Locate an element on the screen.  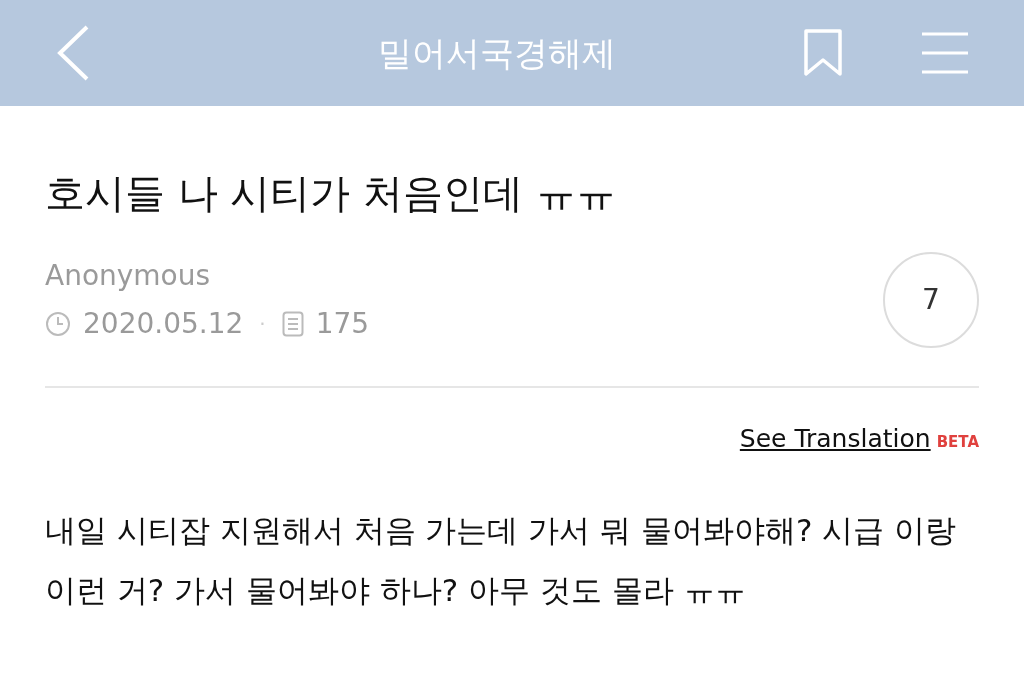
menu-icon is located at coordinates (945, 53).